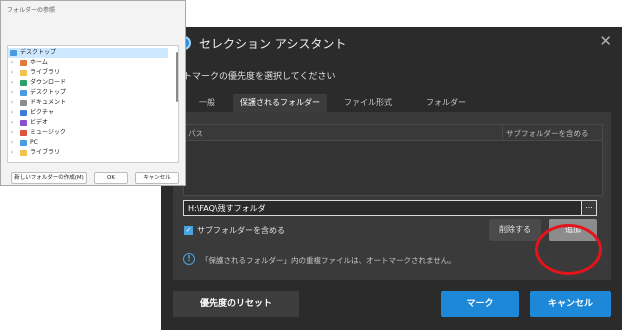  Describe the element at coordinates (605, 41) in the screenshot. I see `close-icon: ✕` at that location.